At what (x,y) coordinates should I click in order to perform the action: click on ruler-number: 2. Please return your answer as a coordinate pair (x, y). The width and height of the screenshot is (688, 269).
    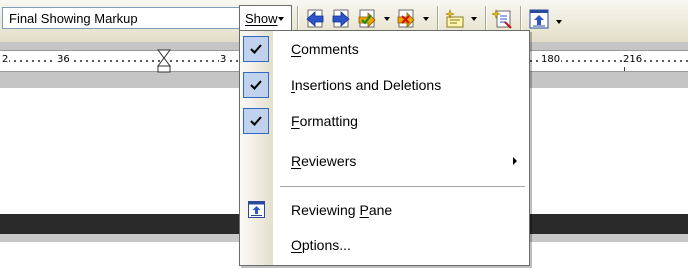
    Looking at the image, I should click on (5, 59).